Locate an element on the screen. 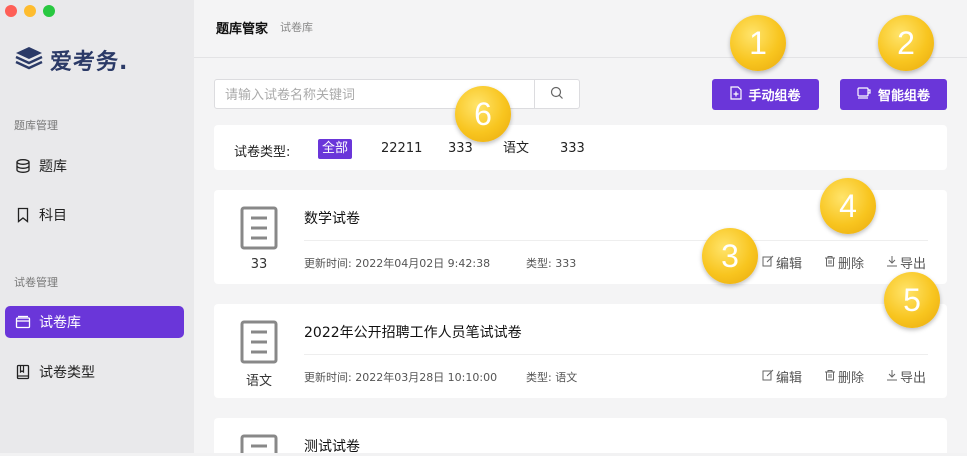 The width and height of the screenshot is (967, 456). callout-badge-4: 4 is located at coordinates (848, 206).